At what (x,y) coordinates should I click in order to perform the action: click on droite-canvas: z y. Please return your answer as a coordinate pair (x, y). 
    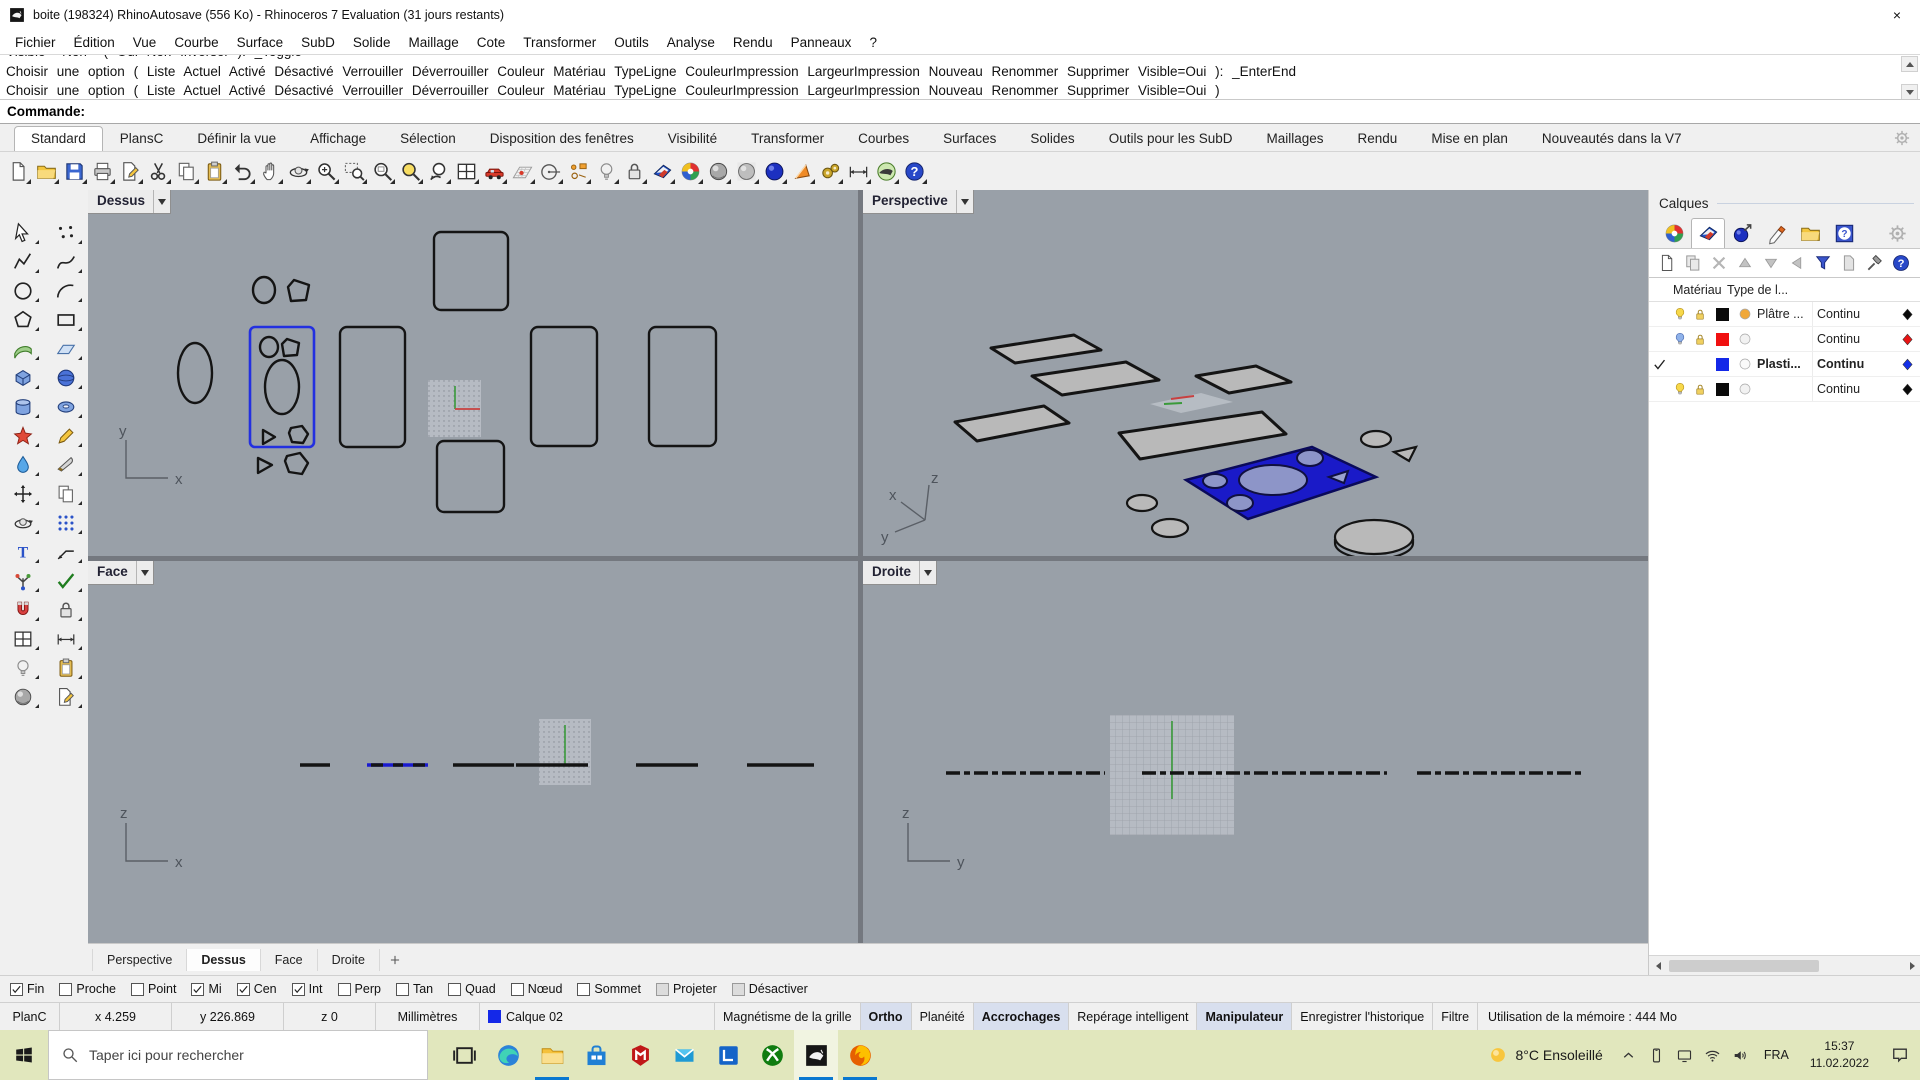
    Looking at the image, I should click on (1255, 752).